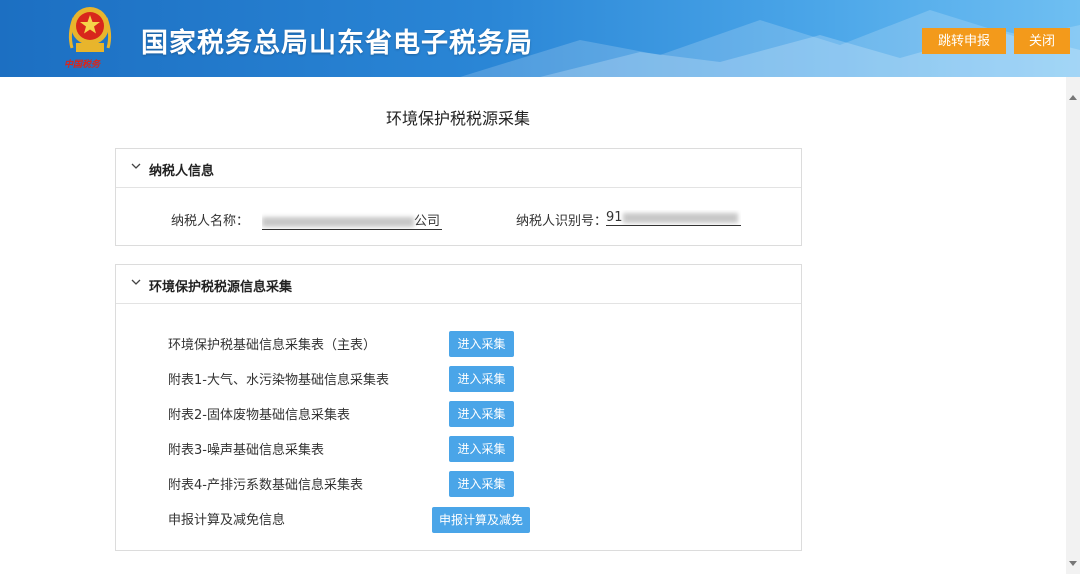 This screenshot has height=574, width=1080. What do you see at coordinates (1042, 41) in the screenshot?
I see `close-button: 关闭` at bounding box center [1042, 41].